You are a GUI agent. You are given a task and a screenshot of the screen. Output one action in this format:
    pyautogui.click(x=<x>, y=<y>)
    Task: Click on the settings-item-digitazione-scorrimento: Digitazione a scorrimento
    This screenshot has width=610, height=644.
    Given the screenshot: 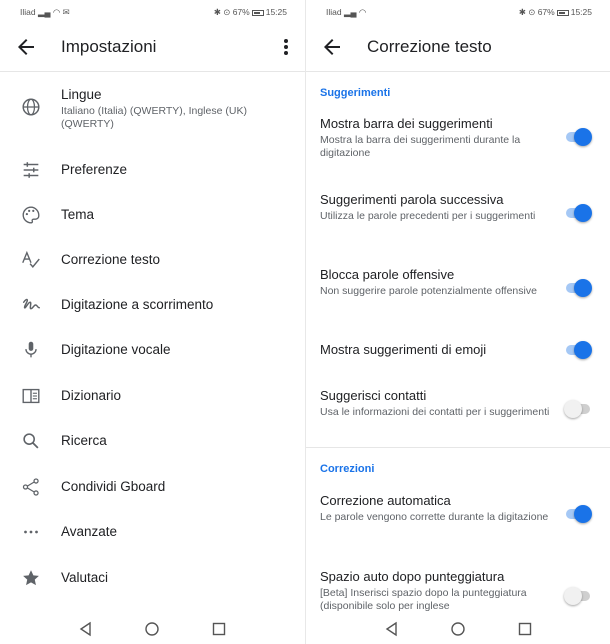 What is the action you would take?
    pyautogui.click(x=152, y=305)
    